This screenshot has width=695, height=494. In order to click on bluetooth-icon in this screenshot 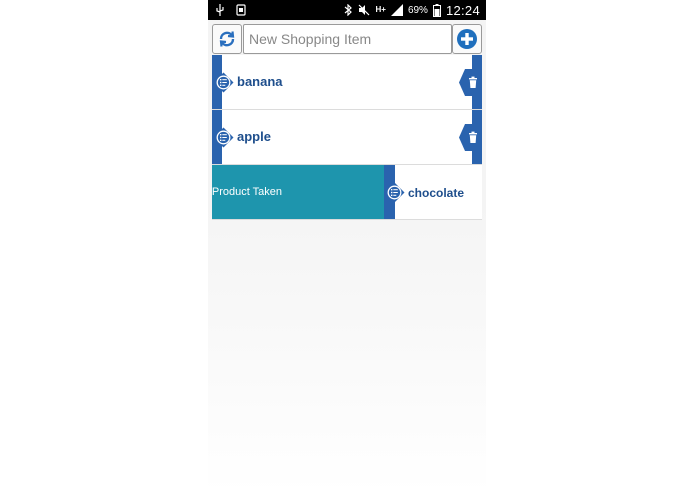, I will do `click(349, 10)`.